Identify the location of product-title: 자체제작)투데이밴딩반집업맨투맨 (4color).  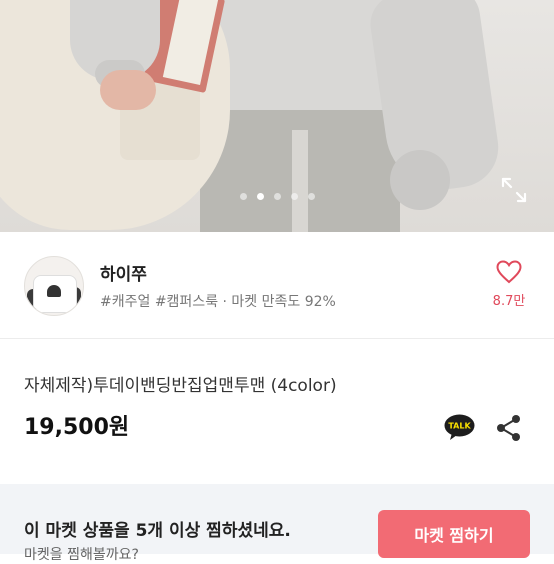
(180, 386).